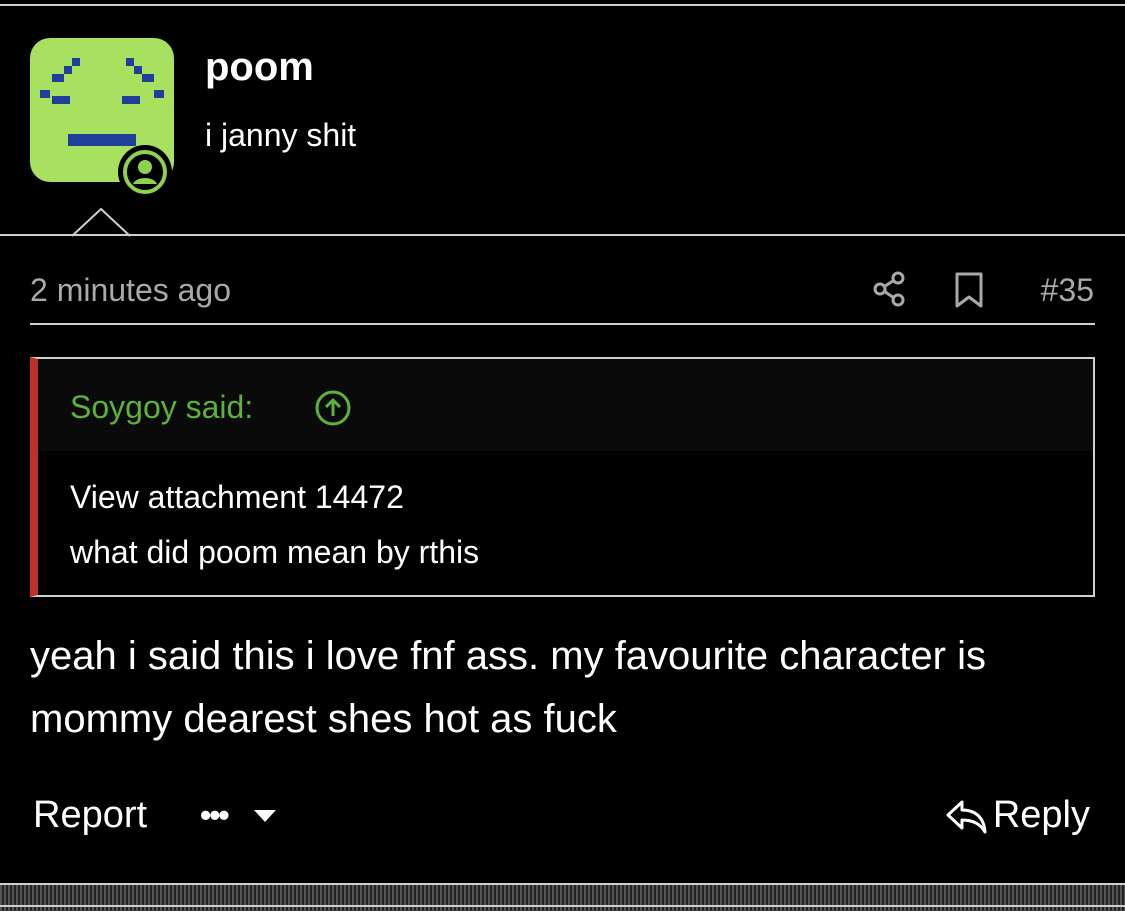 Image resolution: width=1125 pixels, height=911 pixels. I want to click on share-icon, so click(889, 289).